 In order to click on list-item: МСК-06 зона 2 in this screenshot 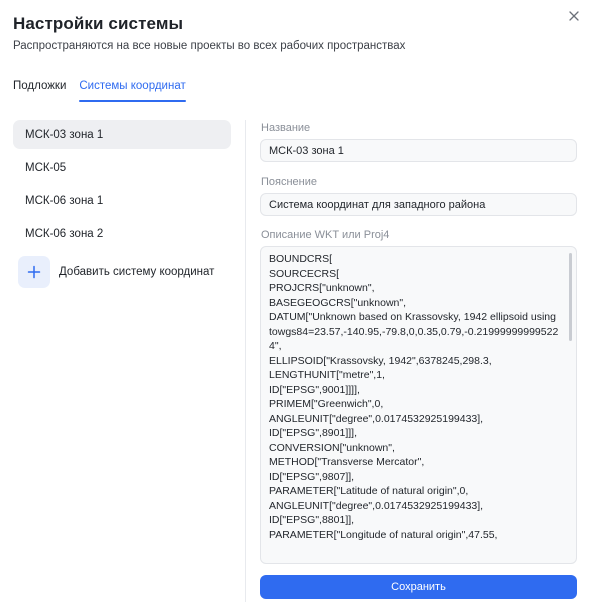, I will do `click(122, 233)`.